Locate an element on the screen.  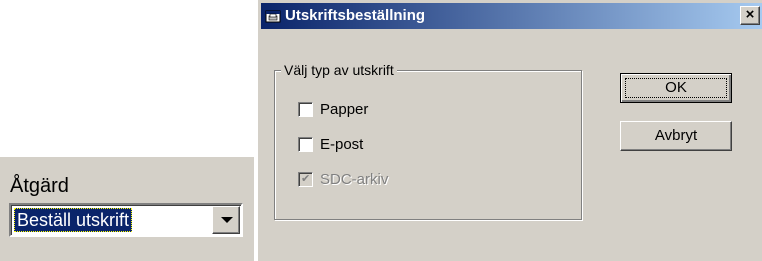
ok-button-label: OK is located at coordinates (676, 87).